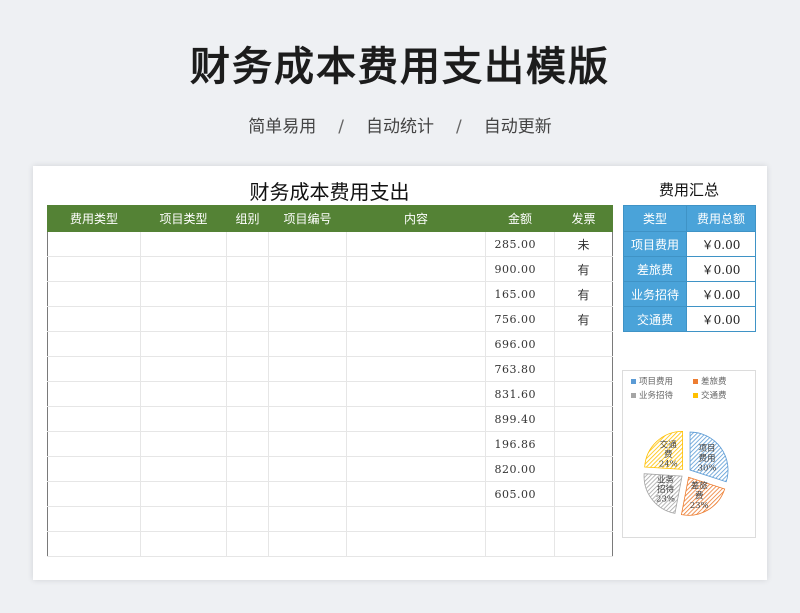  I want to click on summary-category: 项目费用, so click(655, 244).